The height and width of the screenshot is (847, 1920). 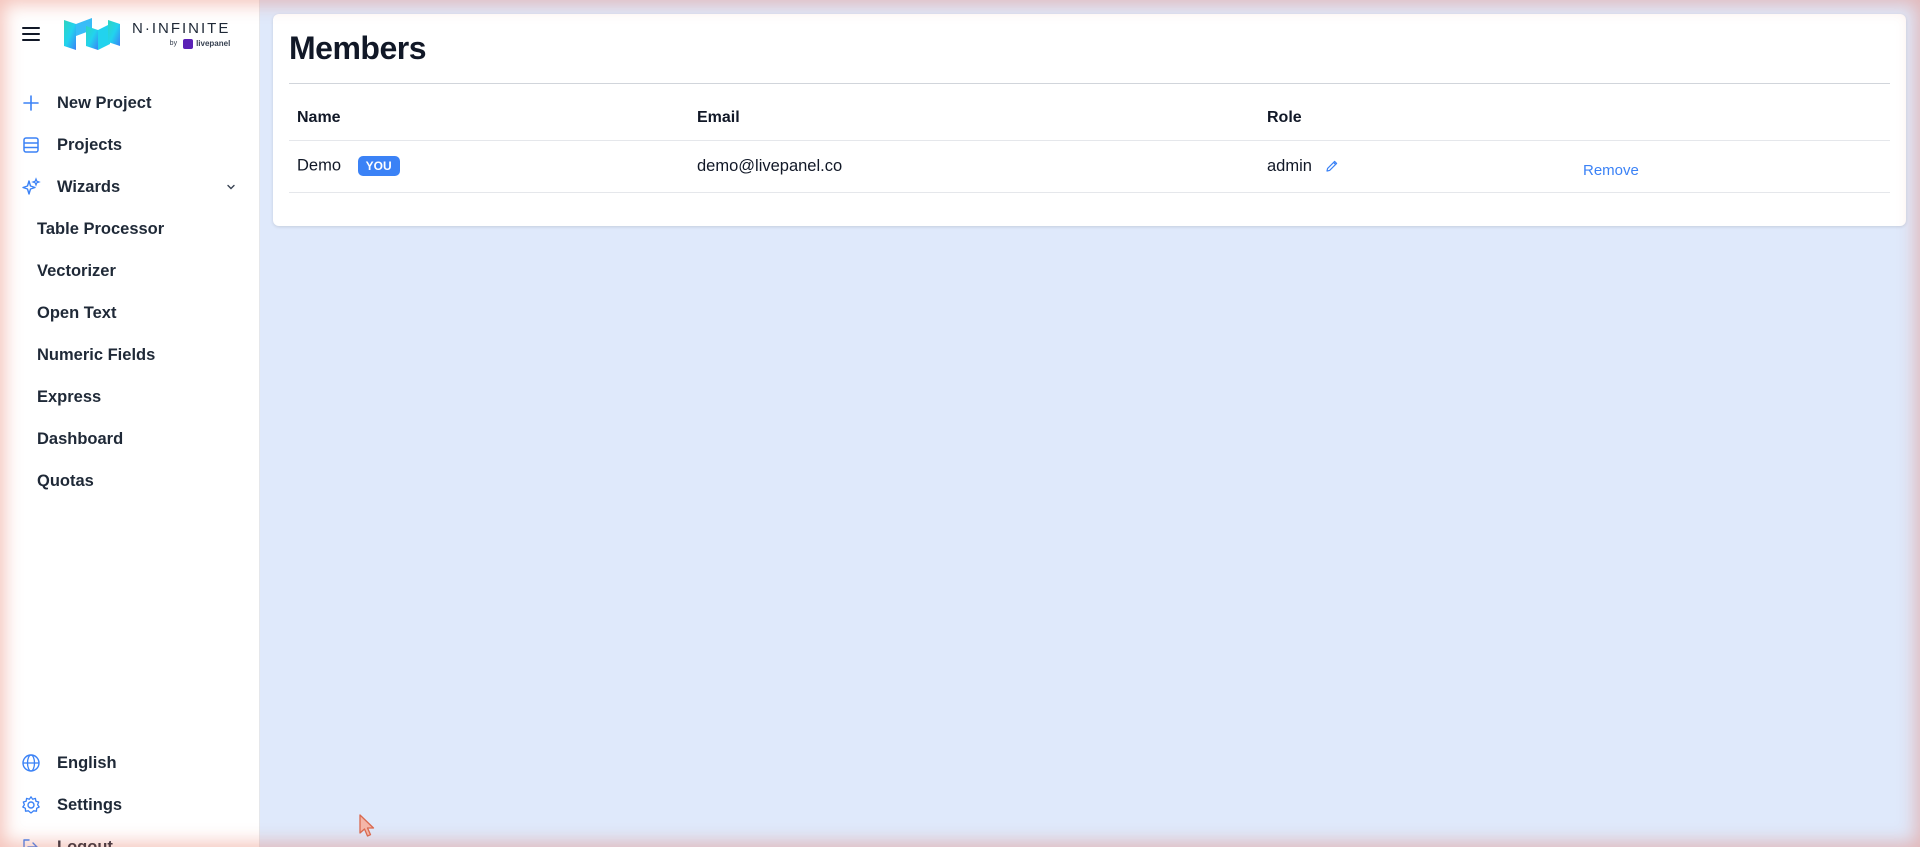 What do you see at coordinates (181, 28) in the screenshot?
I see `brand-name: N·INFINITE` at bounding box center [181, 28].